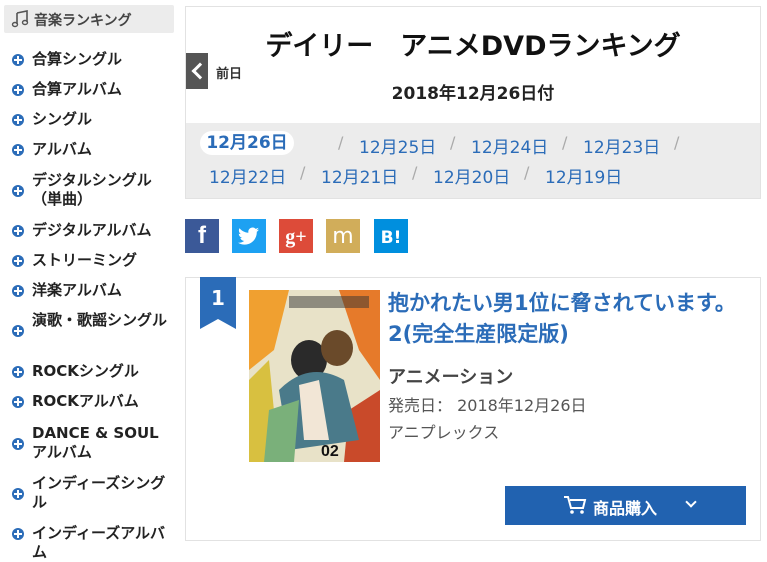  Describe the element at coordinates (397, 145) in the screenshot. I see `date-tab: 12月25日` at that location.